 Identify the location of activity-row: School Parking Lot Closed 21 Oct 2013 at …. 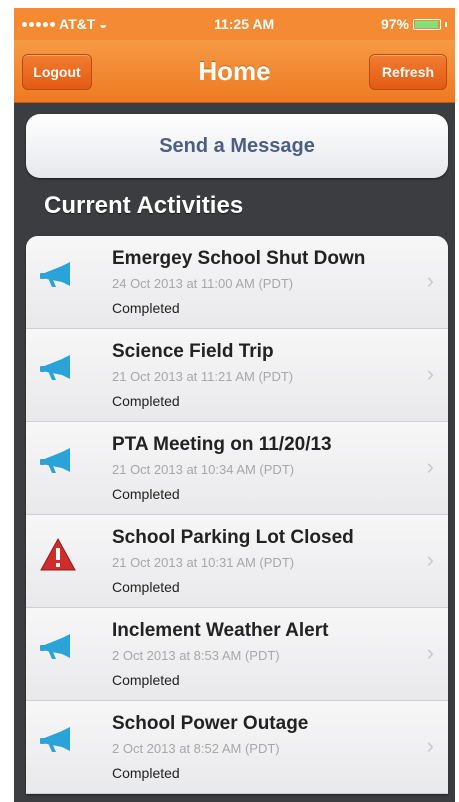
(237, 561).